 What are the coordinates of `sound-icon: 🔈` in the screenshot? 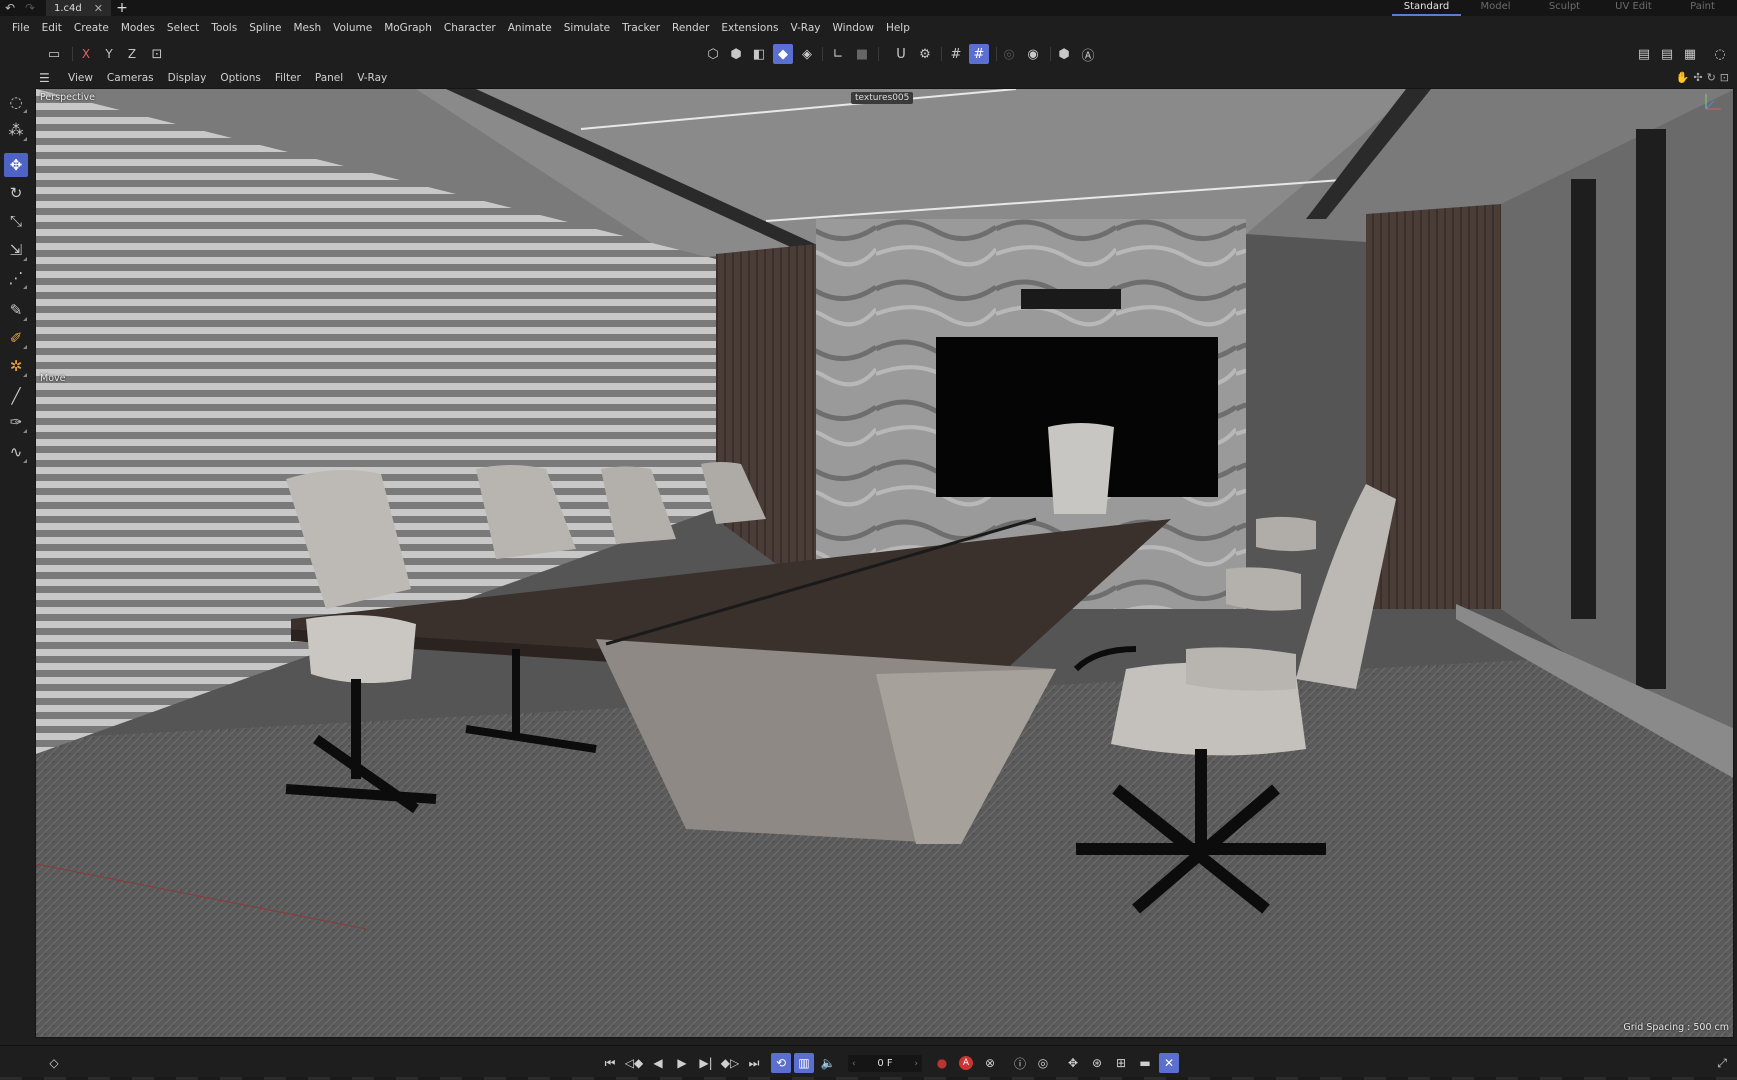 It's located at (828, 1063).